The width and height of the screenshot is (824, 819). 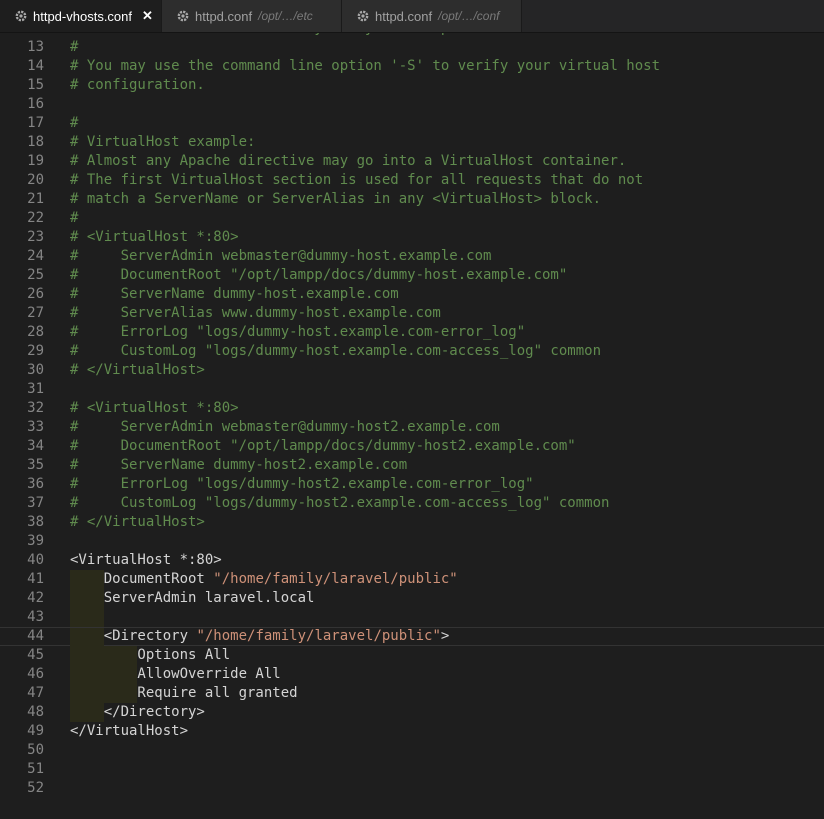 What do you see at coordinates (412, 693) in the screenshot?
I see `code-line: 47 Require all granted` at bounding box center [412, 693].